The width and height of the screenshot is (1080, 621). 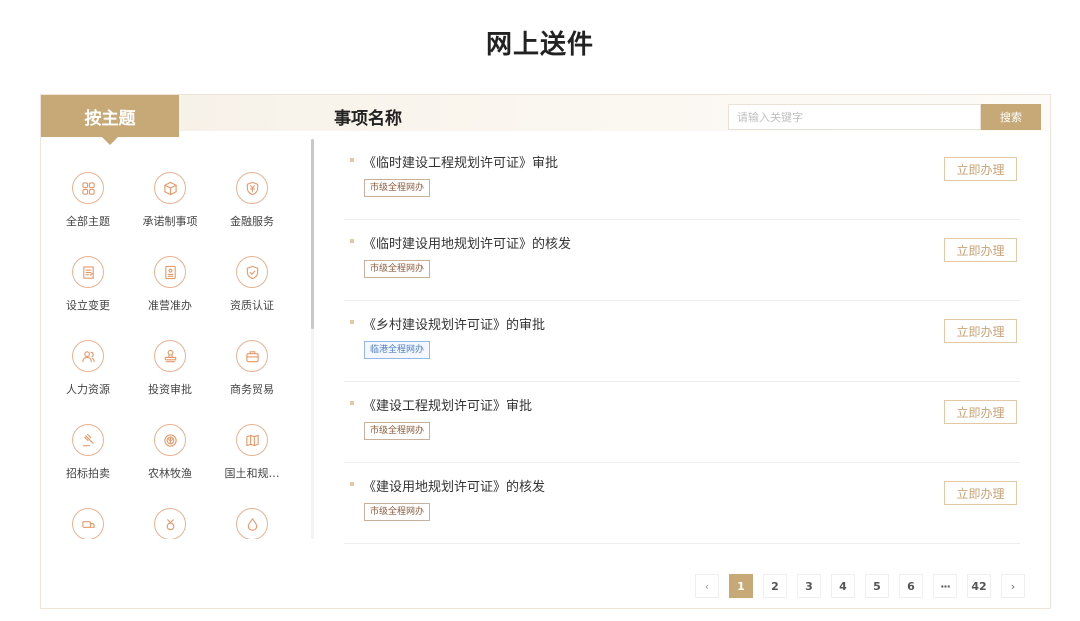 What do you see at coordinates (682, 260) in the screenshot?
I see `list-item: 《临时建设用地规划许可证》的核发 市级全程网办 立即办理` at bounding box center [682, 260].